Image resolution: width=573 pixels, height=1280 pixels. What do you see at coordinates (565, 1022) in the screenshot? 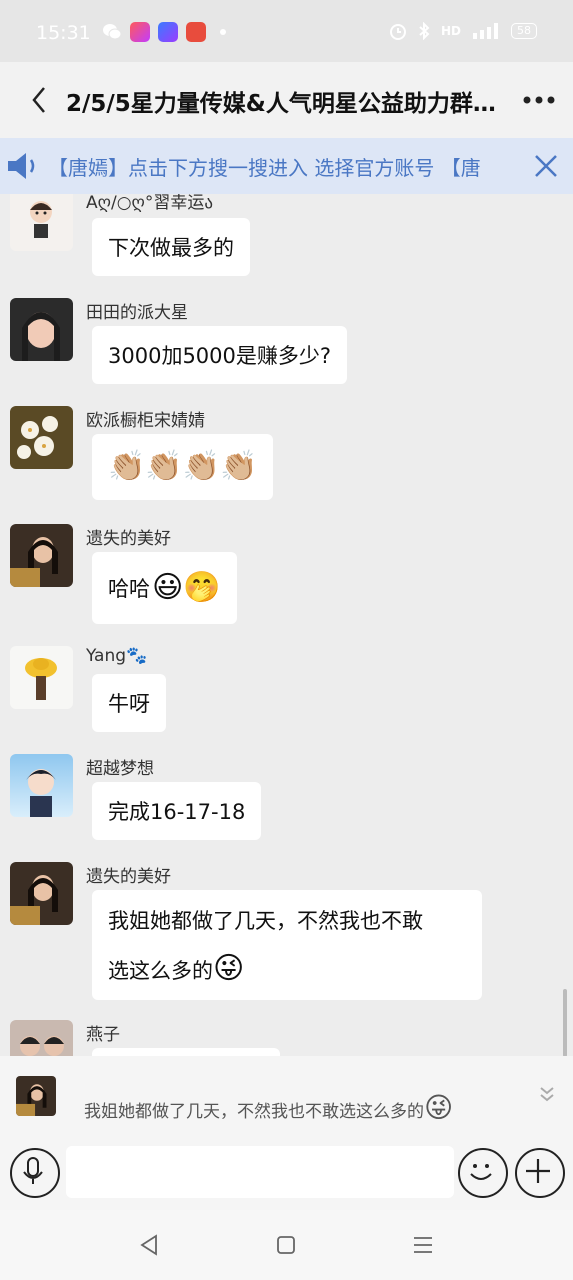
I see `scrollbar` at bounding box center [565, 1022].